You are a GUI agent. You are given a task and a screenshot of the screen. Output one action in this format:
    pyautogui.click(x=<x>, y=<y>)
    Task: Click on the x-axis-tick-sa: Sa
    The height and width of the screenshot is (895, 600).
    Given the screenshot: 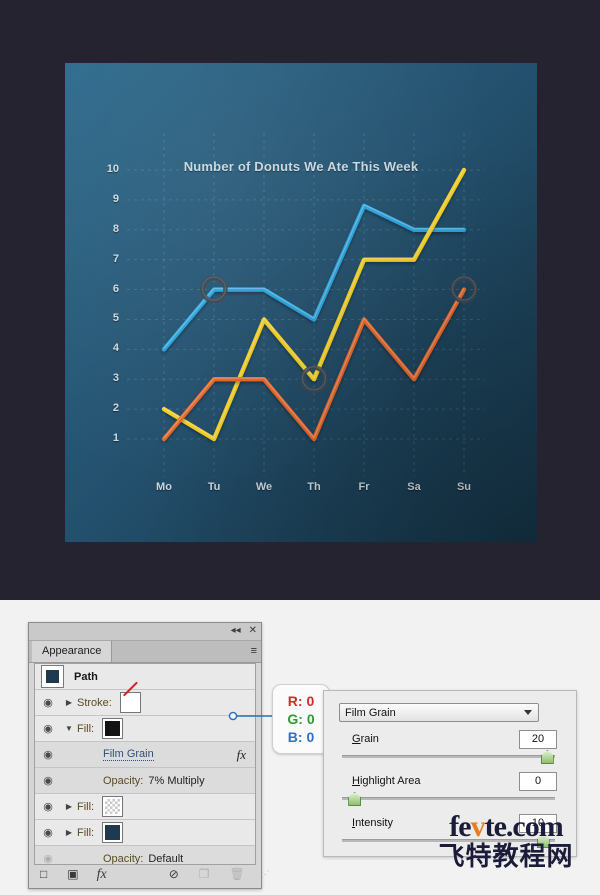 What is the action you would take?
    pyautogui.click(x=414, y=487)
    